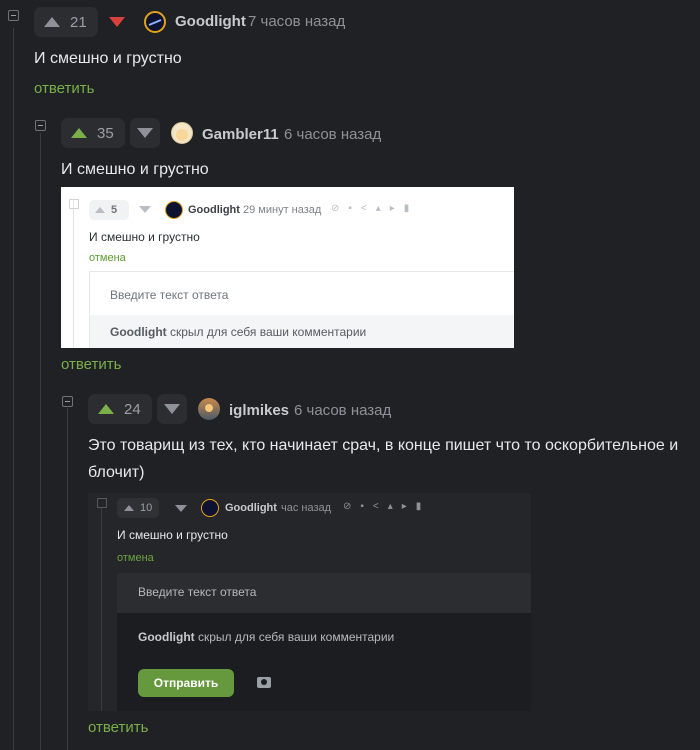 This screenshot has height=750, width=700. What do you see at coordinates (105, 133) in the screenshot?
I see `vote-count: 35` at bounding box center [105, 133].